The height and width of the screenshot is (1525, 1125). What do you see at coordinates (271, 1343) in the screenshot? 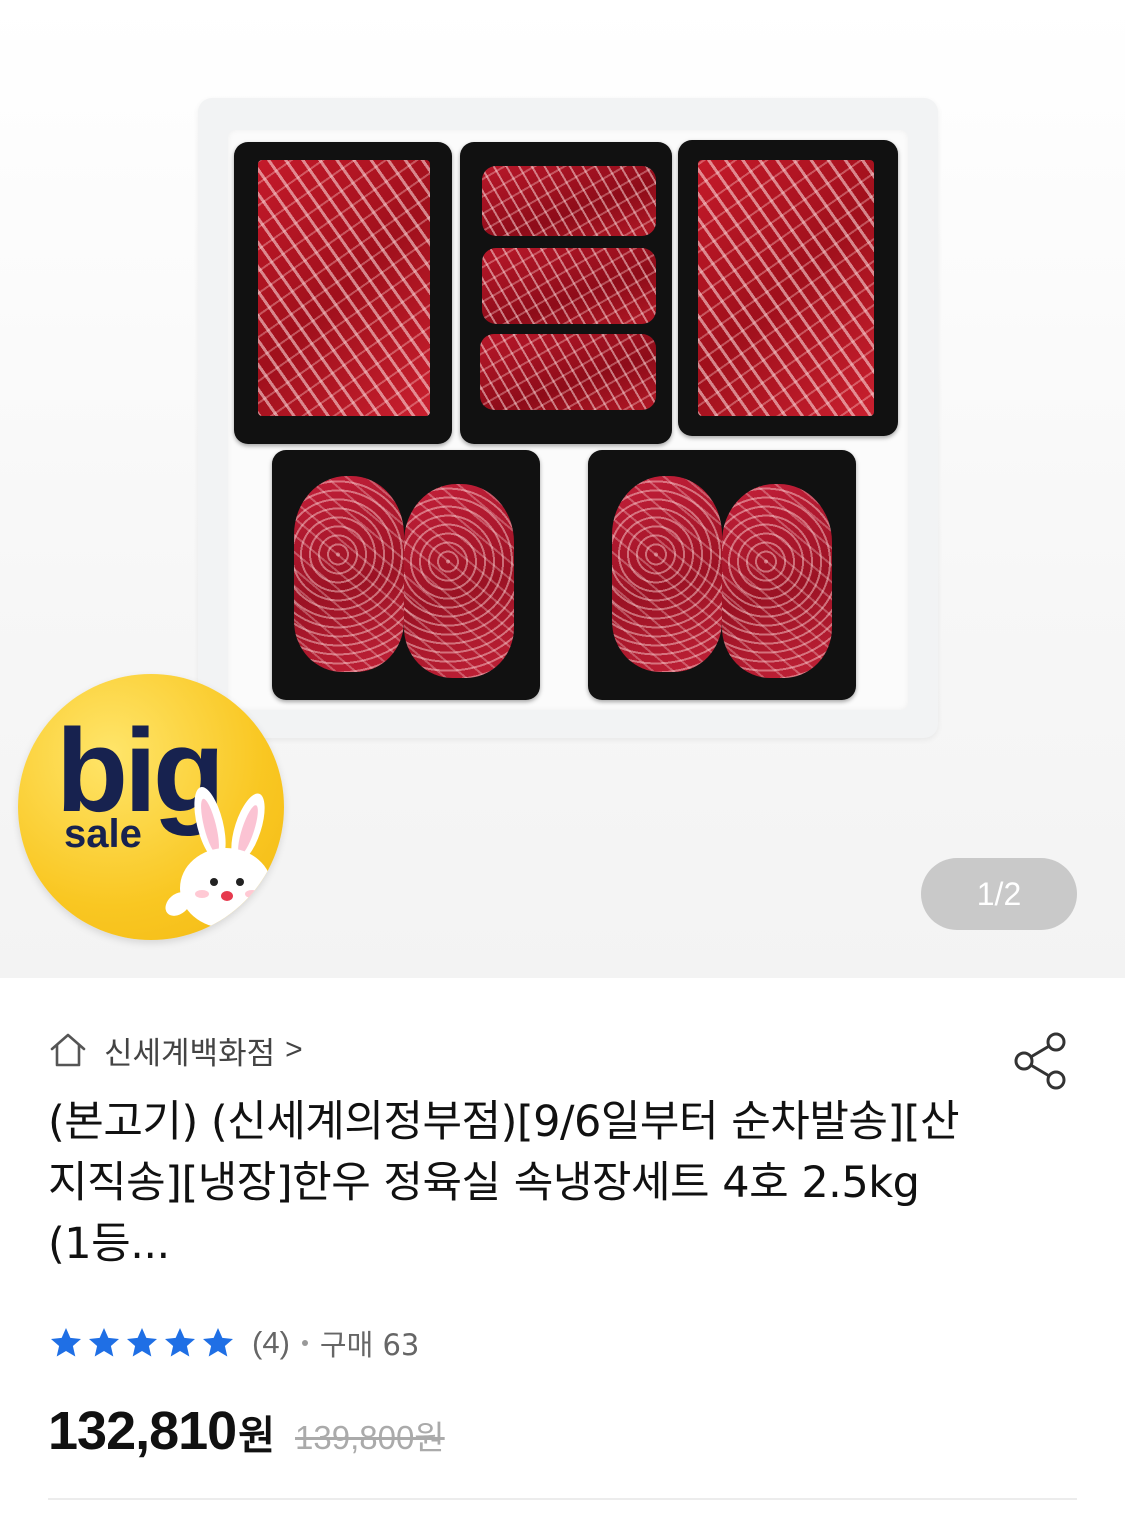
I see `review-count: (4)` at bounding box center [271, 1343].